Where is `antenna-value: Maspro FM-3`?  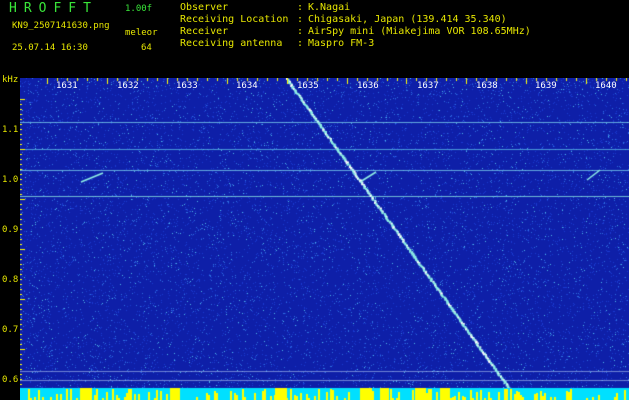 antenna-value: Maspro FM-3 is located at coordinates (341, 43).